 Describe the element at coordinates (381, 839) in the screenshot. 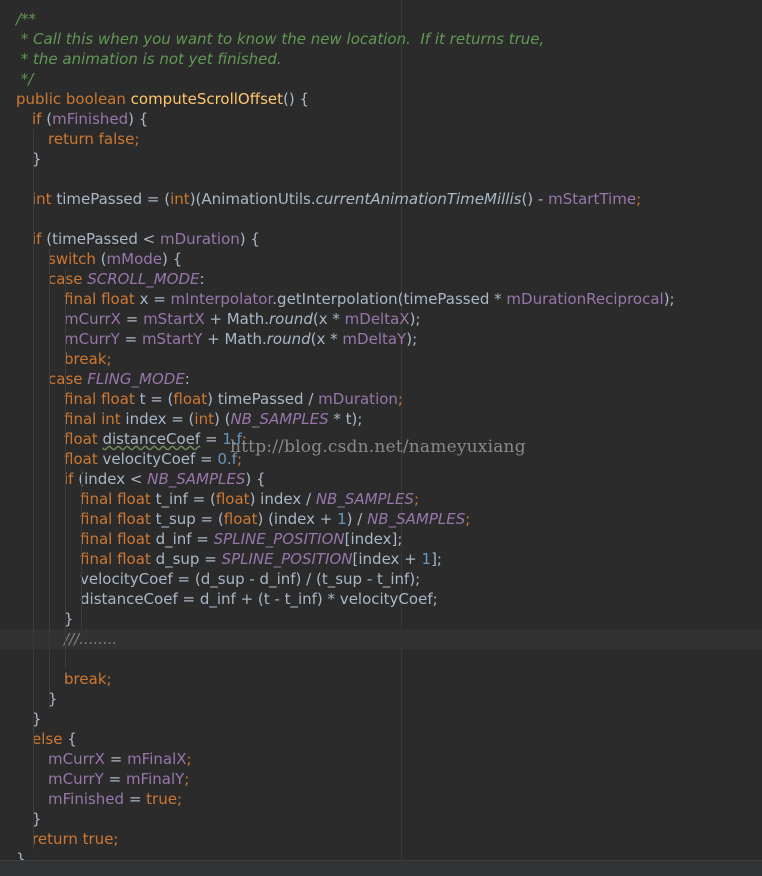

I see `code-line: return true;` at that location.